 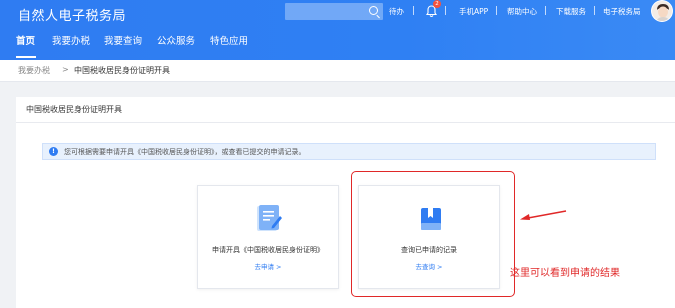 What do you see at coordinates (396, 11) in the screenshot?
I see `todo-link: 待办` at bounding box center [396, 11].